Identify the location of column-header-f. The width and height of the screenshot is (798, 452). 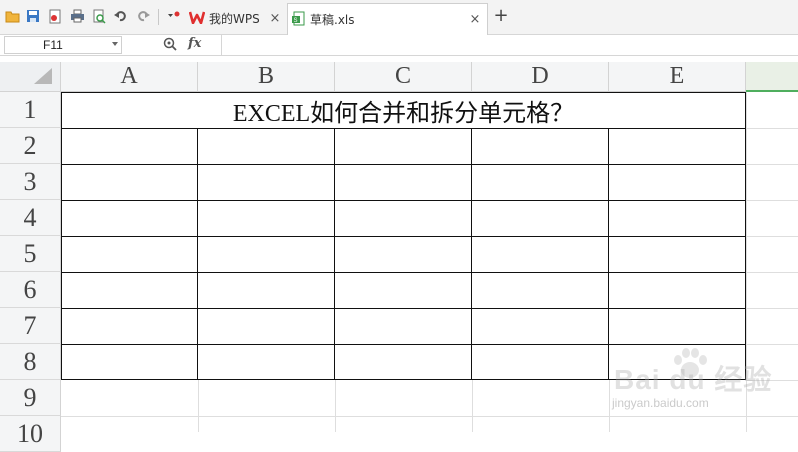
(772, 77).